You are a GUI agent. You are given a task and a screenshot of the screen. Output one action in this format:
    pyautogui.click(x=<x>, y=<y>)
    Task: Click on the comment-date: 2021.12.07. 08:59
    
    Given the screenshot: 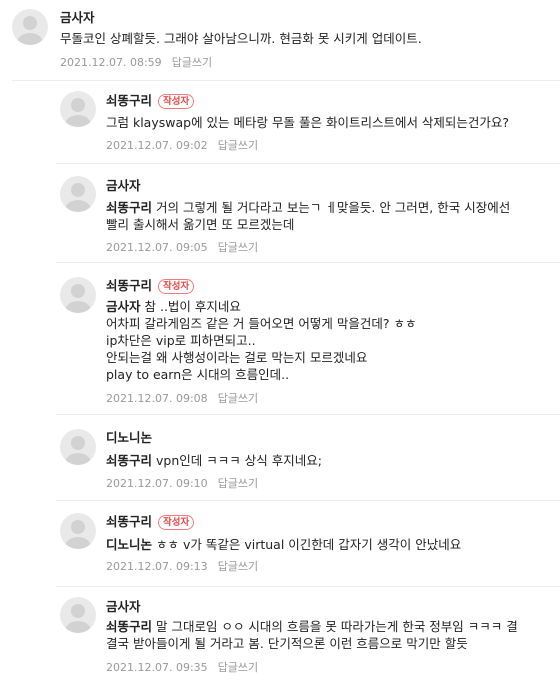 What is the action you would take?
    pyautogui.click(x=111, y=62)
    